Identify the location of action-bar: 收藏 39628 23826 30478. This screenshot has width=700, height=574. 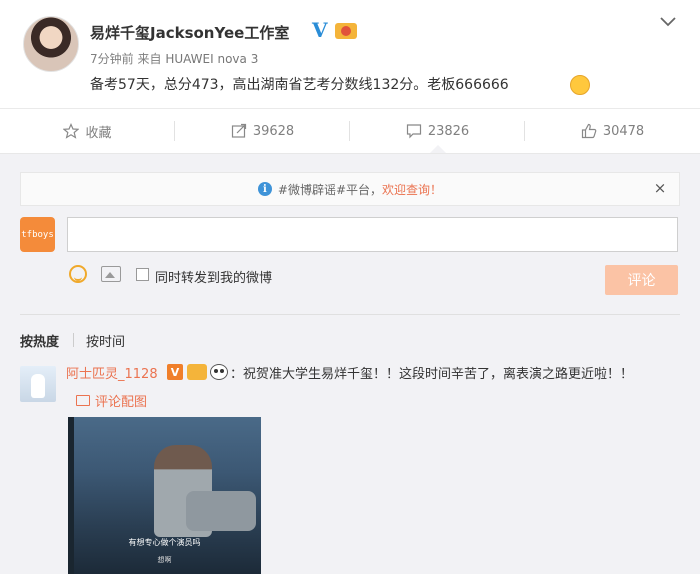
(350, 131).